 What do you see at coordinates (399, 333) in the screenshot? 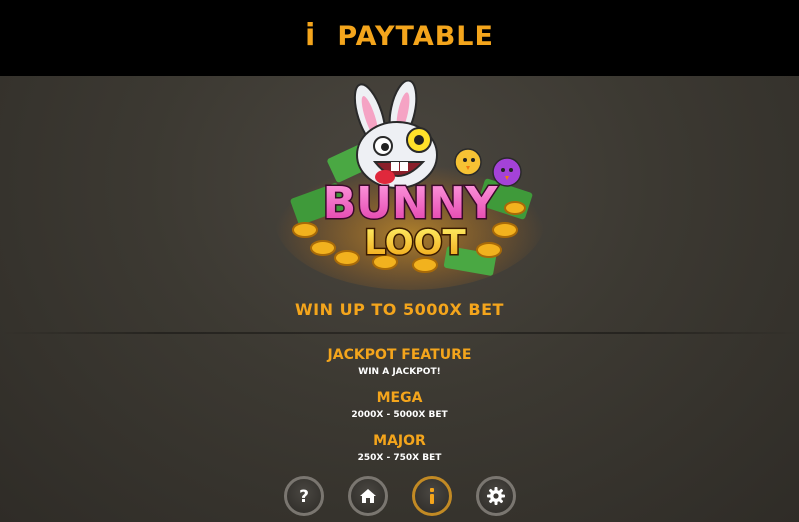
I see `section-divider` at bounding box center [399, 333].